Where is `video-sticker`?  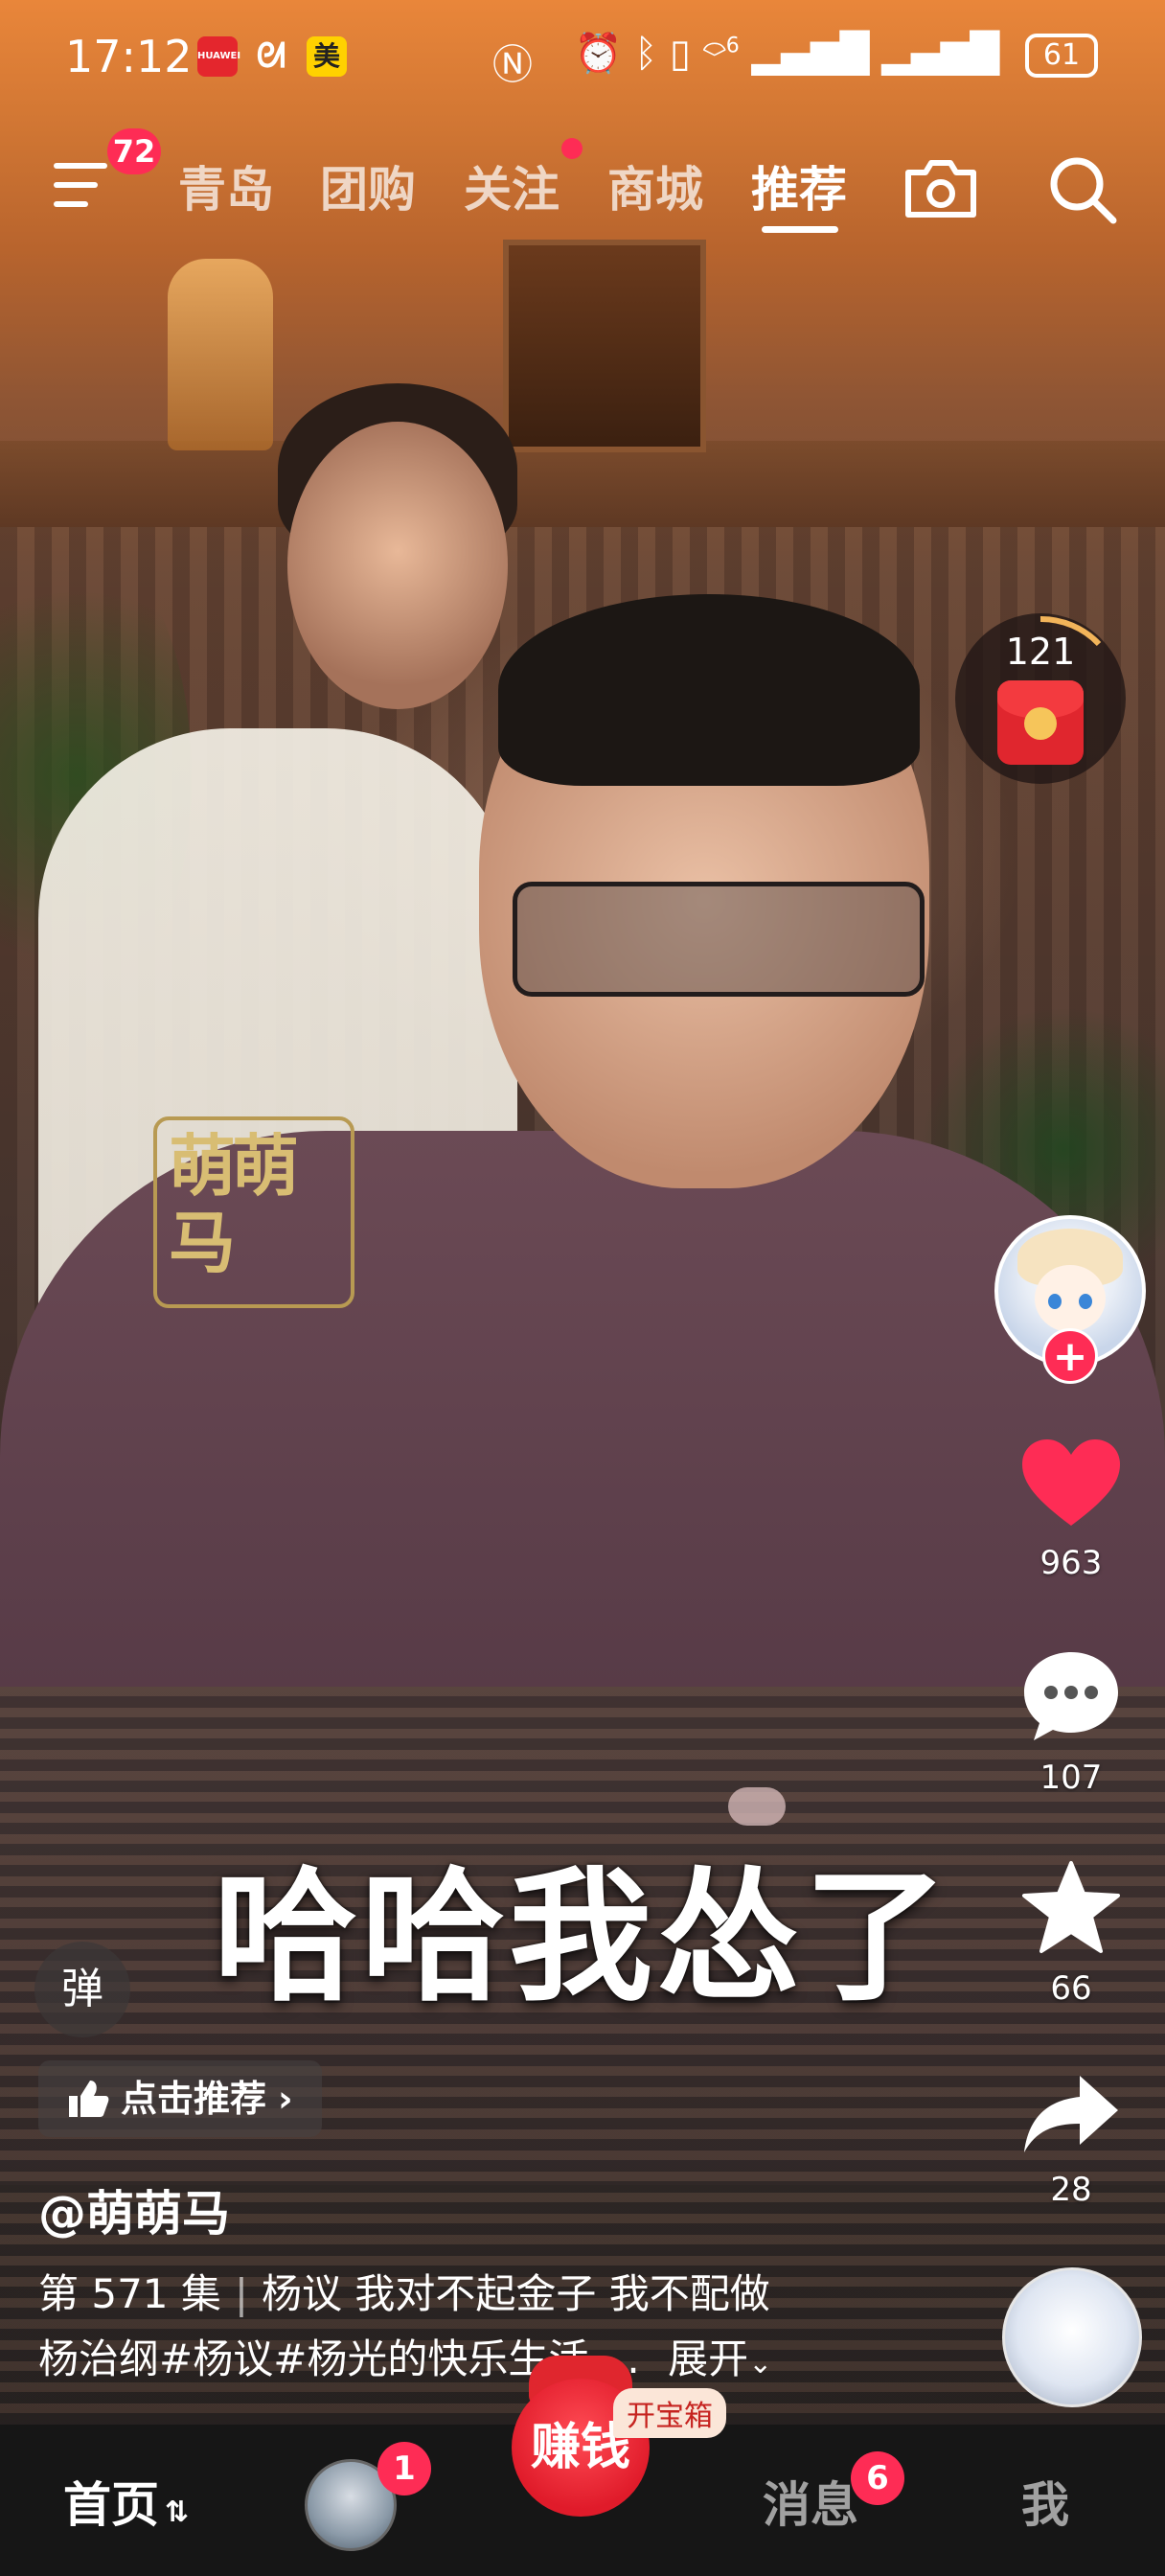 video-sticker is located at coordinates (757, 1806).